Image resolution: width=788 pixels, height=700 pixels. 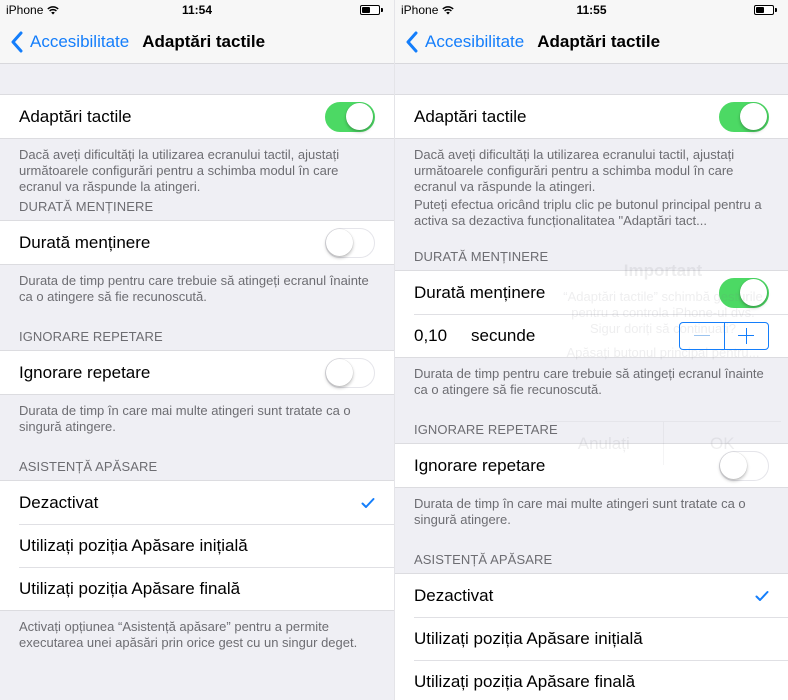 What do you see at coordinates (747, 336) in the screenshot?
I see `increment-button` at bounding box center [747, 336].